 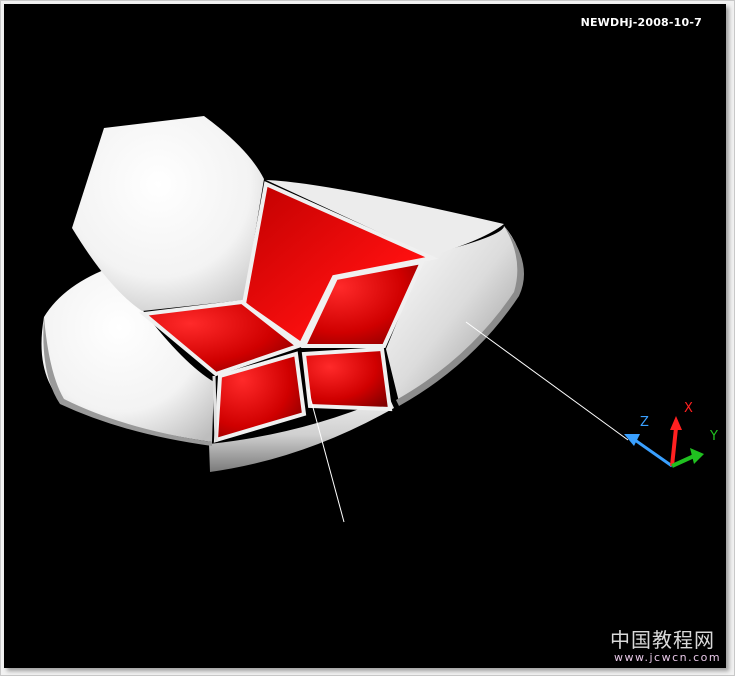 What do you see at coordinates (644, 422) in the screenshot?
I see `z-axis-label: Z` at bounding box center [644, 422].